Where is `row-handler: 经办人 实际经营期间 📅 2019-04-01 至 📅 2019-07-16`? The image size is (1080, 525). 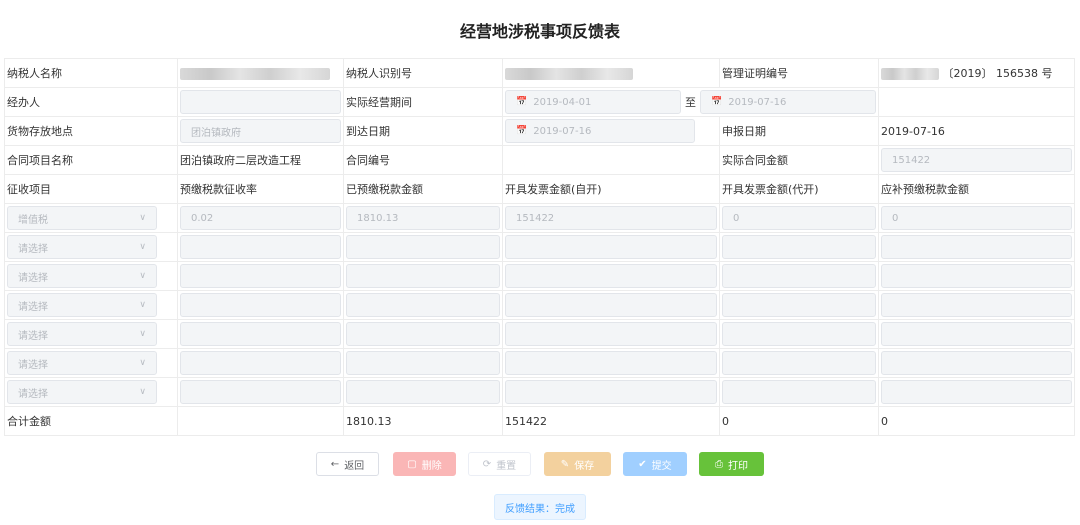
row-handler: 经办人 实际经营期间 📅 2019-04-01 至 📅 2019-07-16 is located at coordinates (539, 102).